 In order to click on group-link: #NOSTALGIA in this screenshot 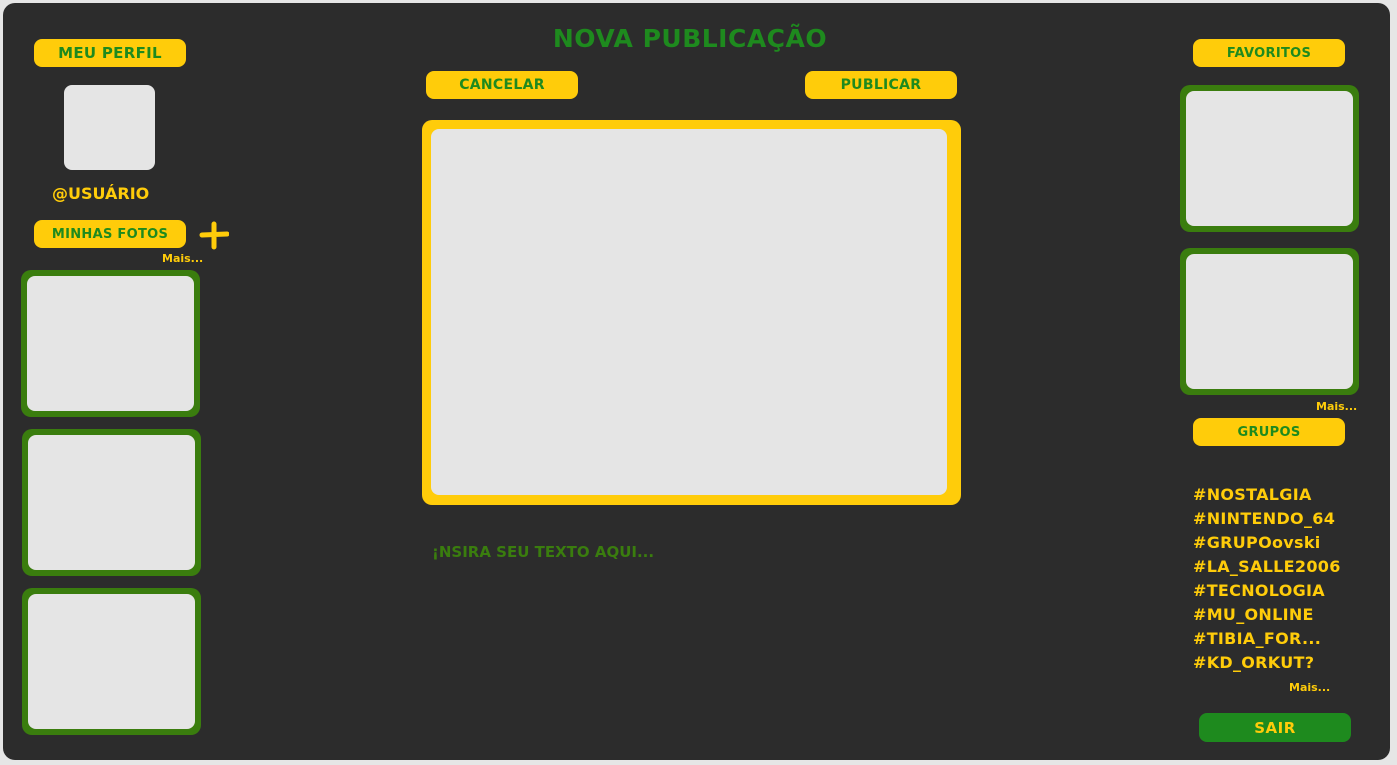, I will do `click(1288, 495)`.